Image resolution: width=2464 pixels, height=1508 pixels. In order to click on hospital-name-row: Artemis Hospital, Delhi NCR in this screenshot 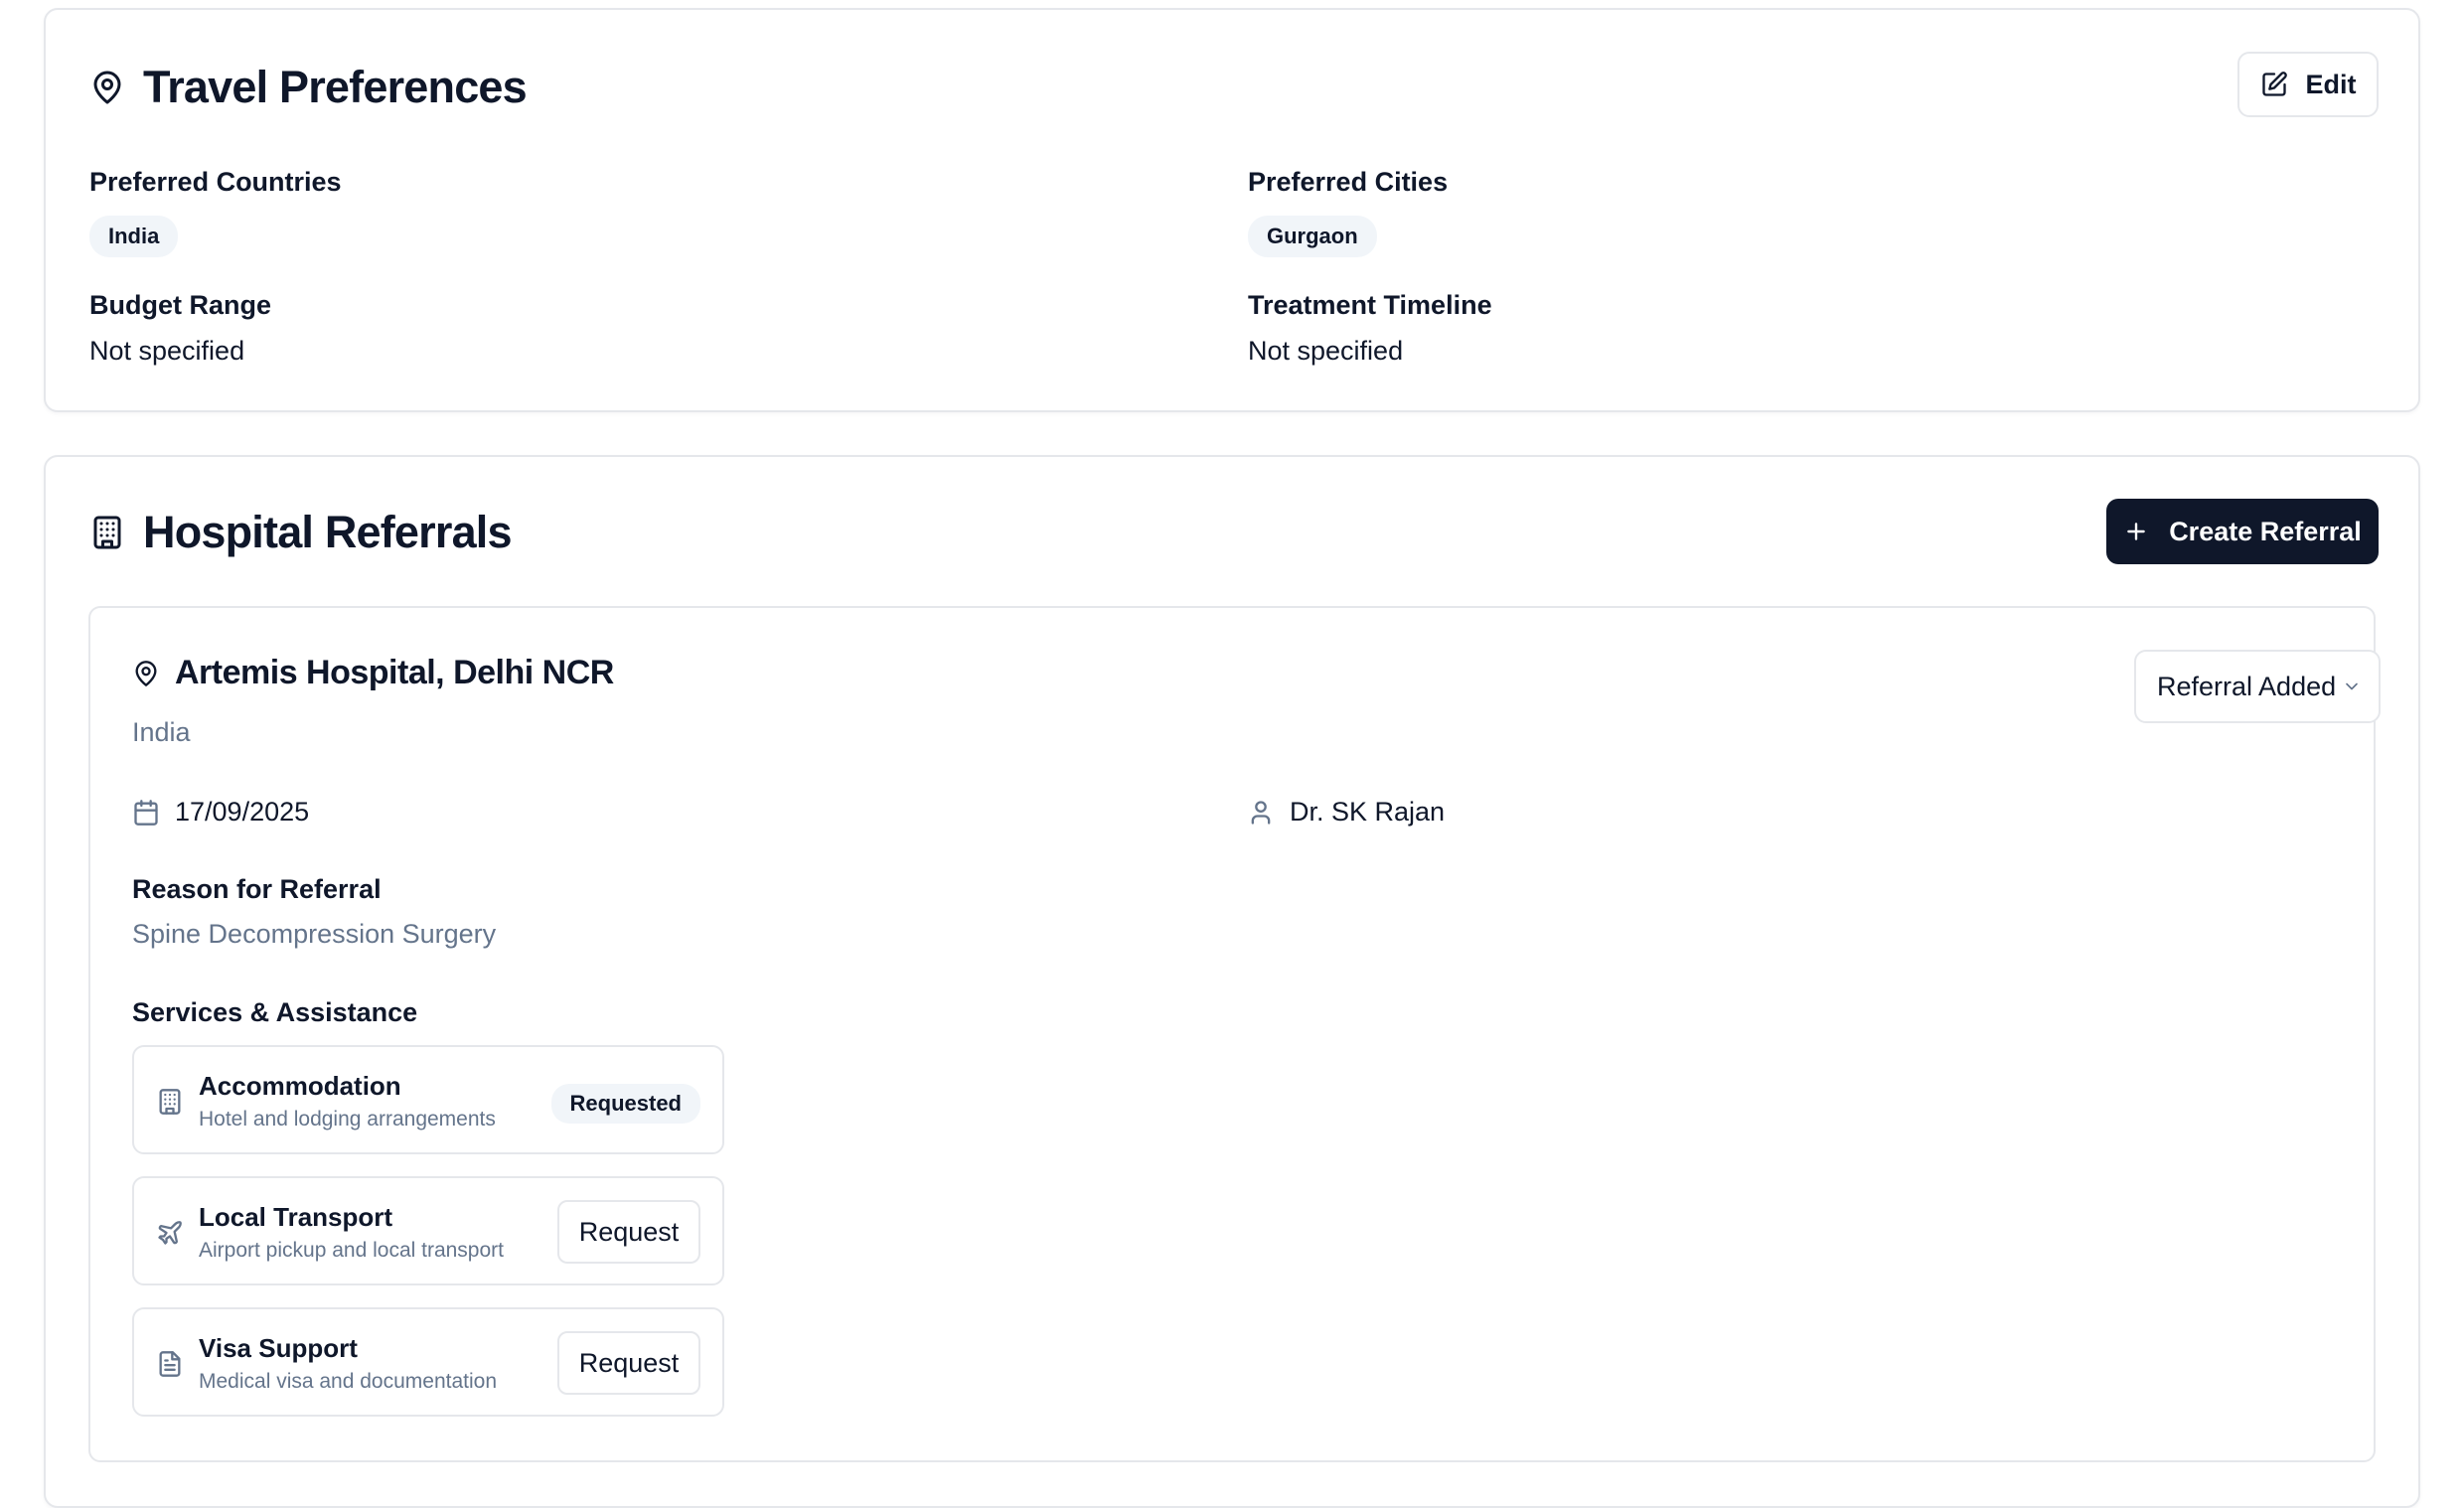, I will do `click(373, 673)`.